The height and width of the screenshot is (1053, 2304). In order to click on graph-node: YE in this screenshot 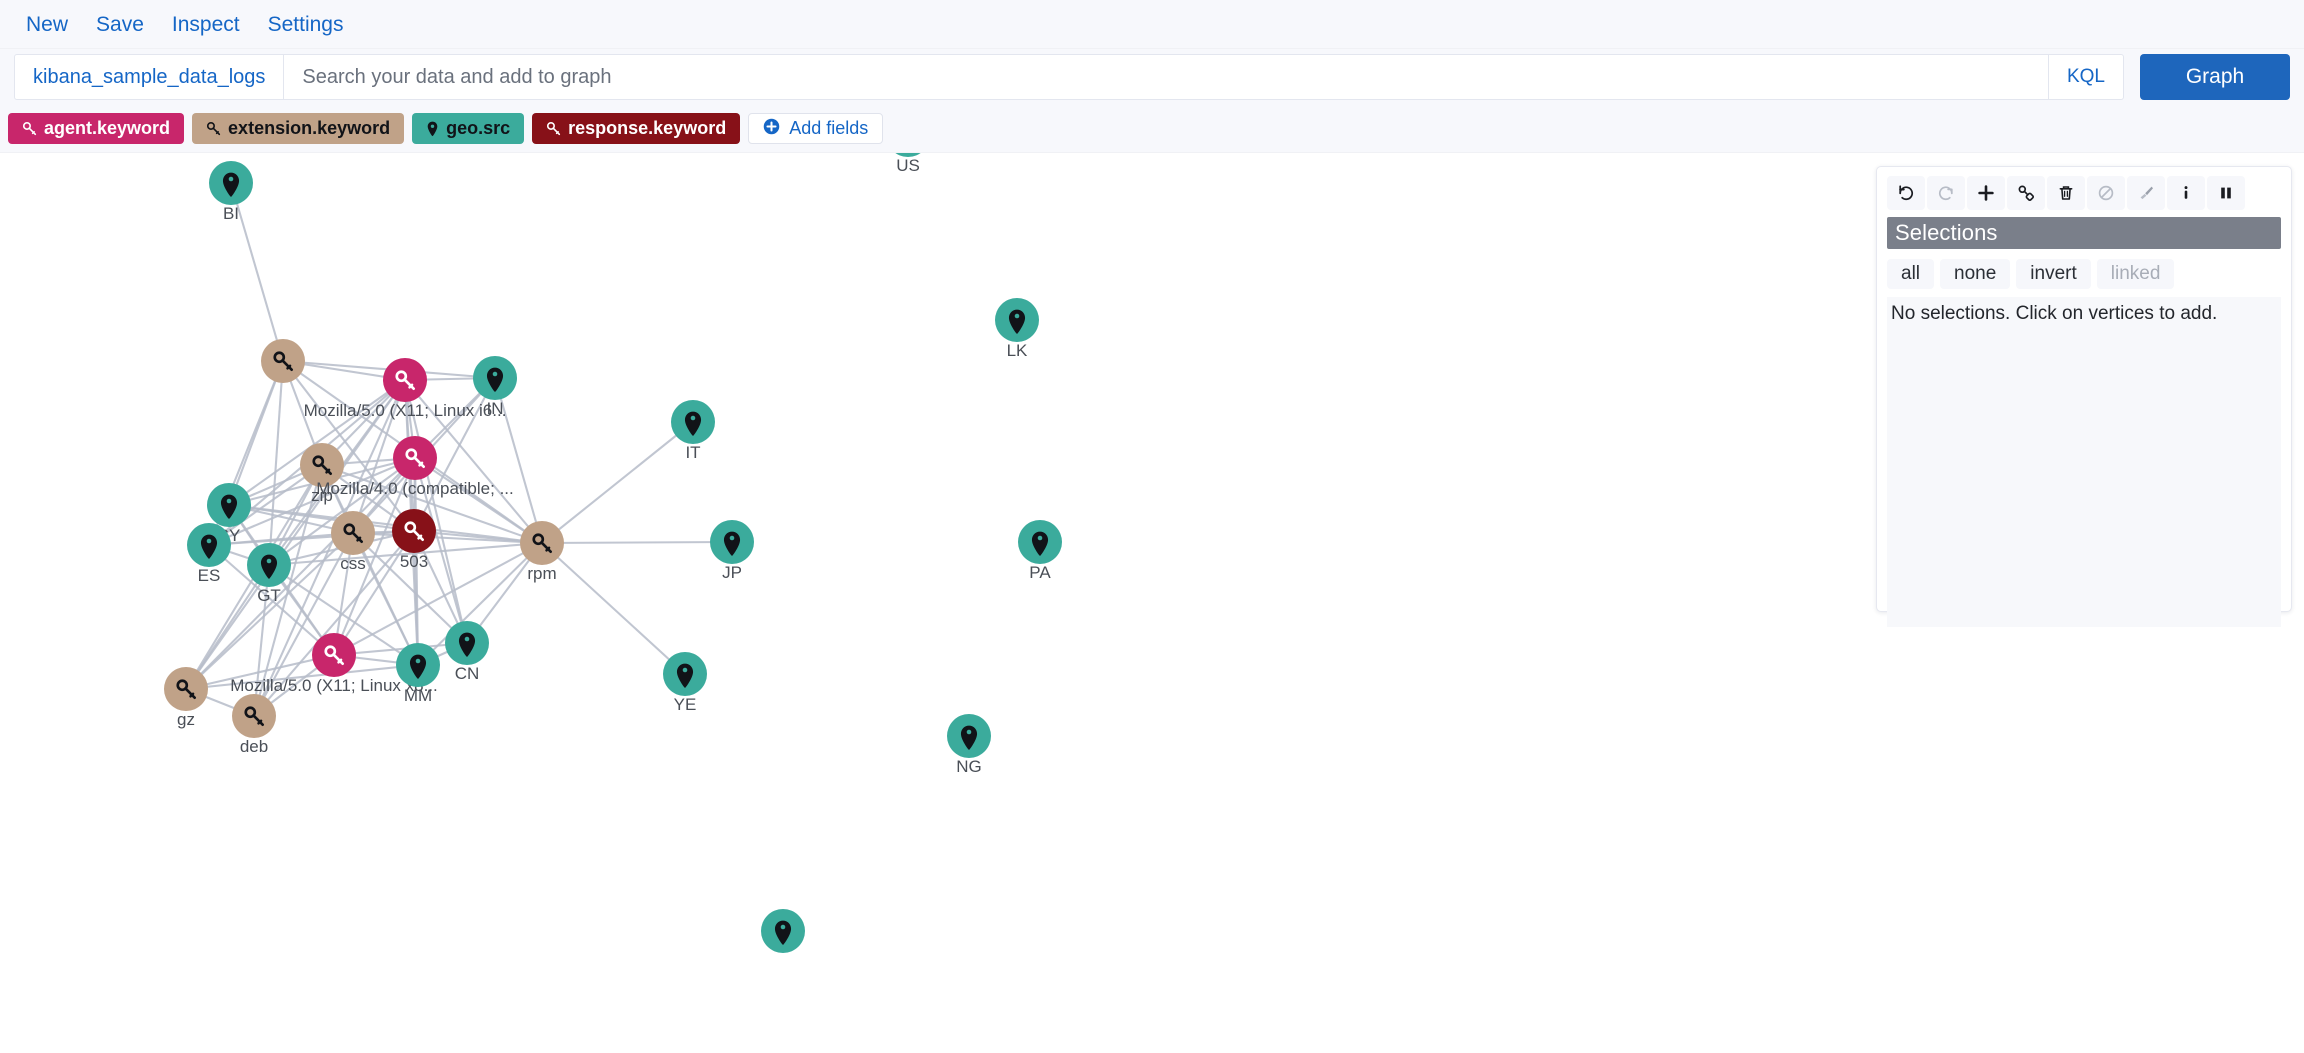, I will do `click(685, 683)`.